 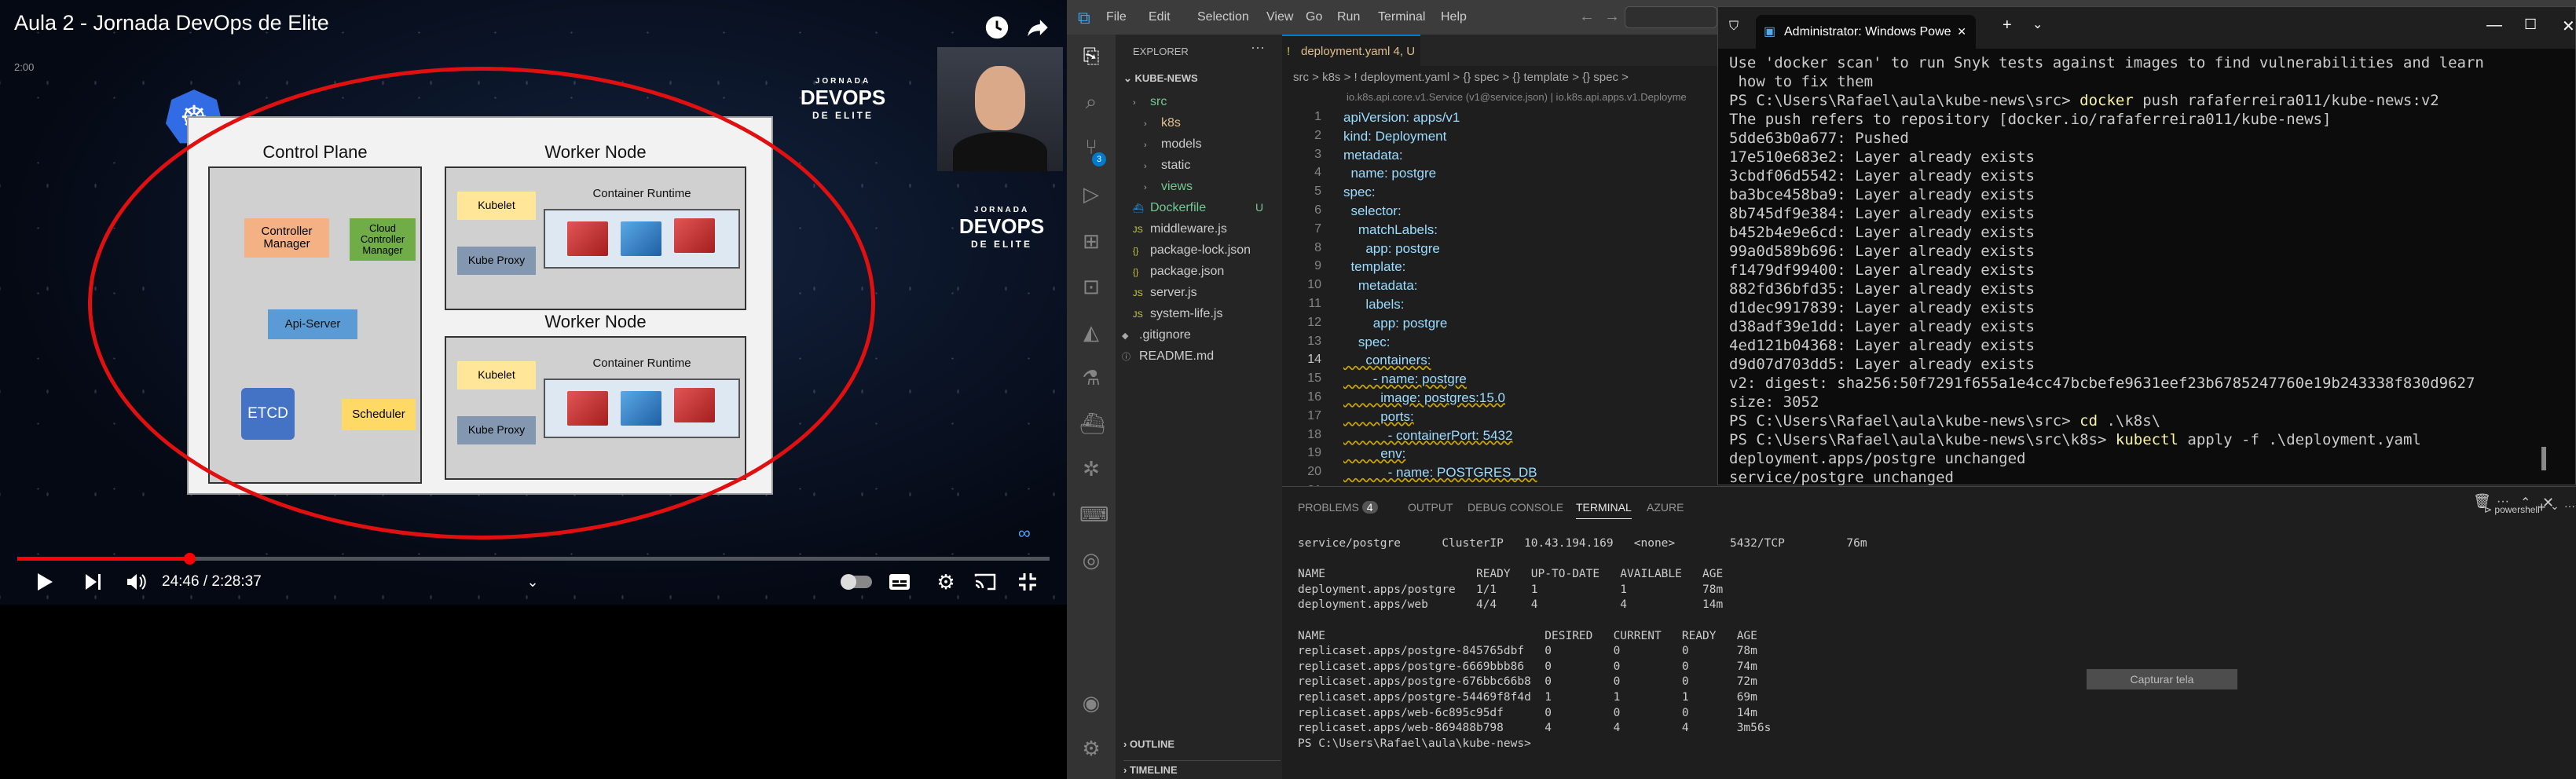 I want to click on menu-item-selection: Selection, so click(x=1223, y=17).